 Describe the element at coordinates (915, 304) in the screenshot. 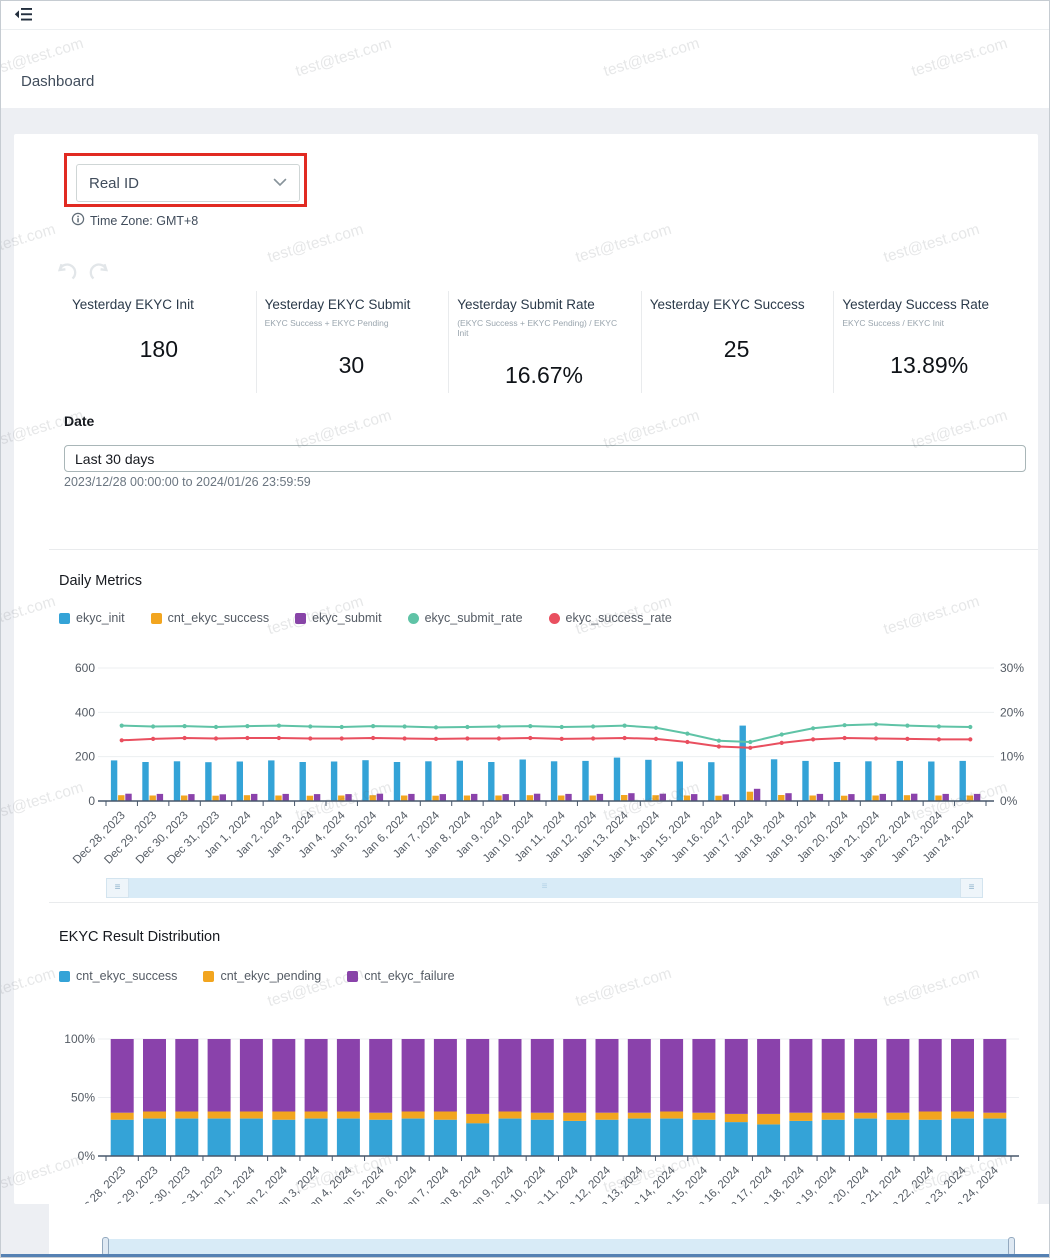

I see `stat-title: Yesterday Success Rate` at that location.